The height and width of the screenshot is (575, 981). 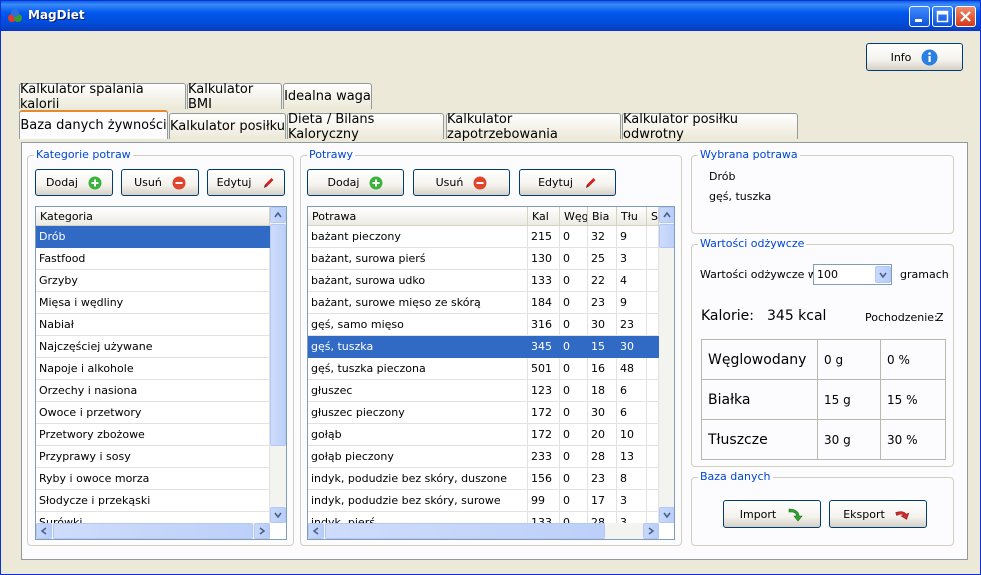 What do you see at coordinates (74, 182) in the screenshot?
I see `add-category-button: Dodaj` at bounding box center [74, 182].